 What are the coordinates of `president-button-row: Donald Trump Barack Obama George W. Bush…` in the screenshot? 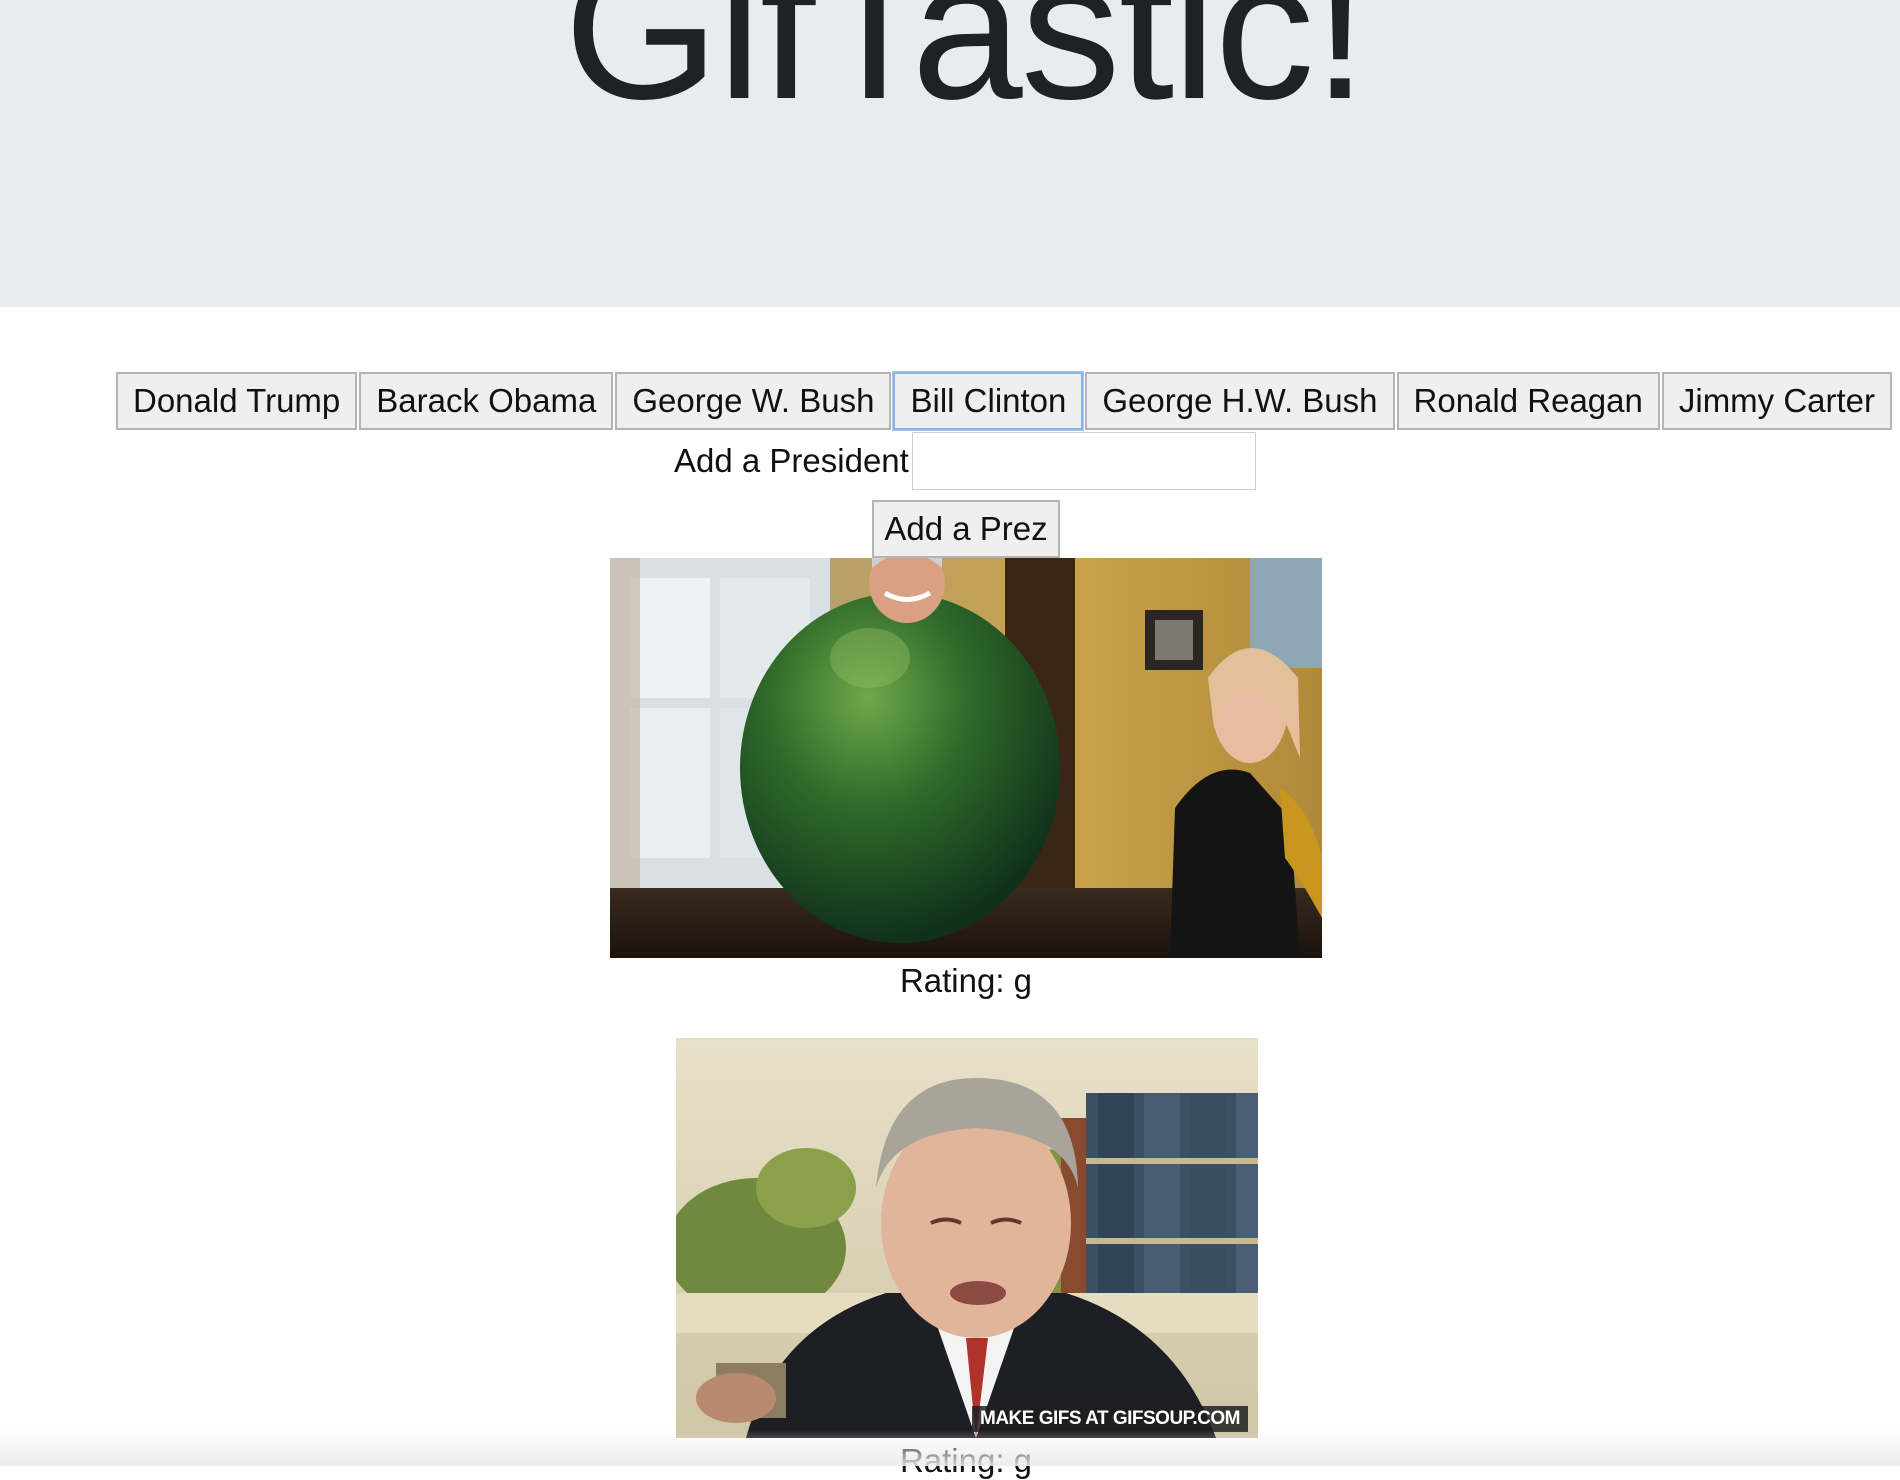 It's located at (1005, 401).